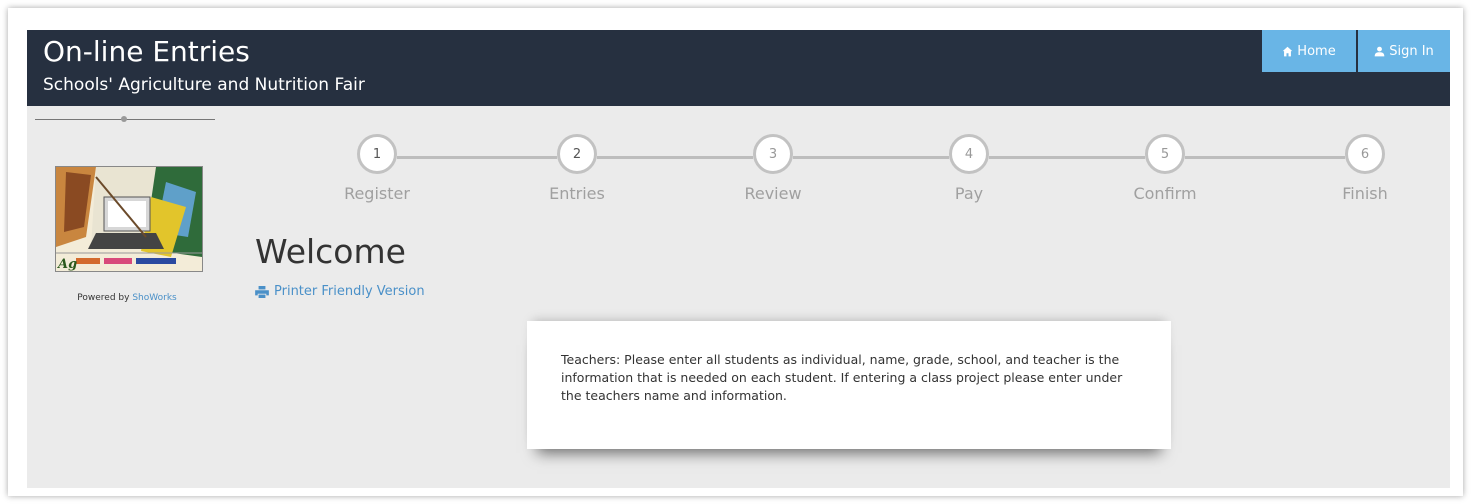 This screenshot has width=1471, height=504. What do you see at coordinates (969, 154) in the screenshot?
I see `step-number: 4` at bounding box center [969, 154].